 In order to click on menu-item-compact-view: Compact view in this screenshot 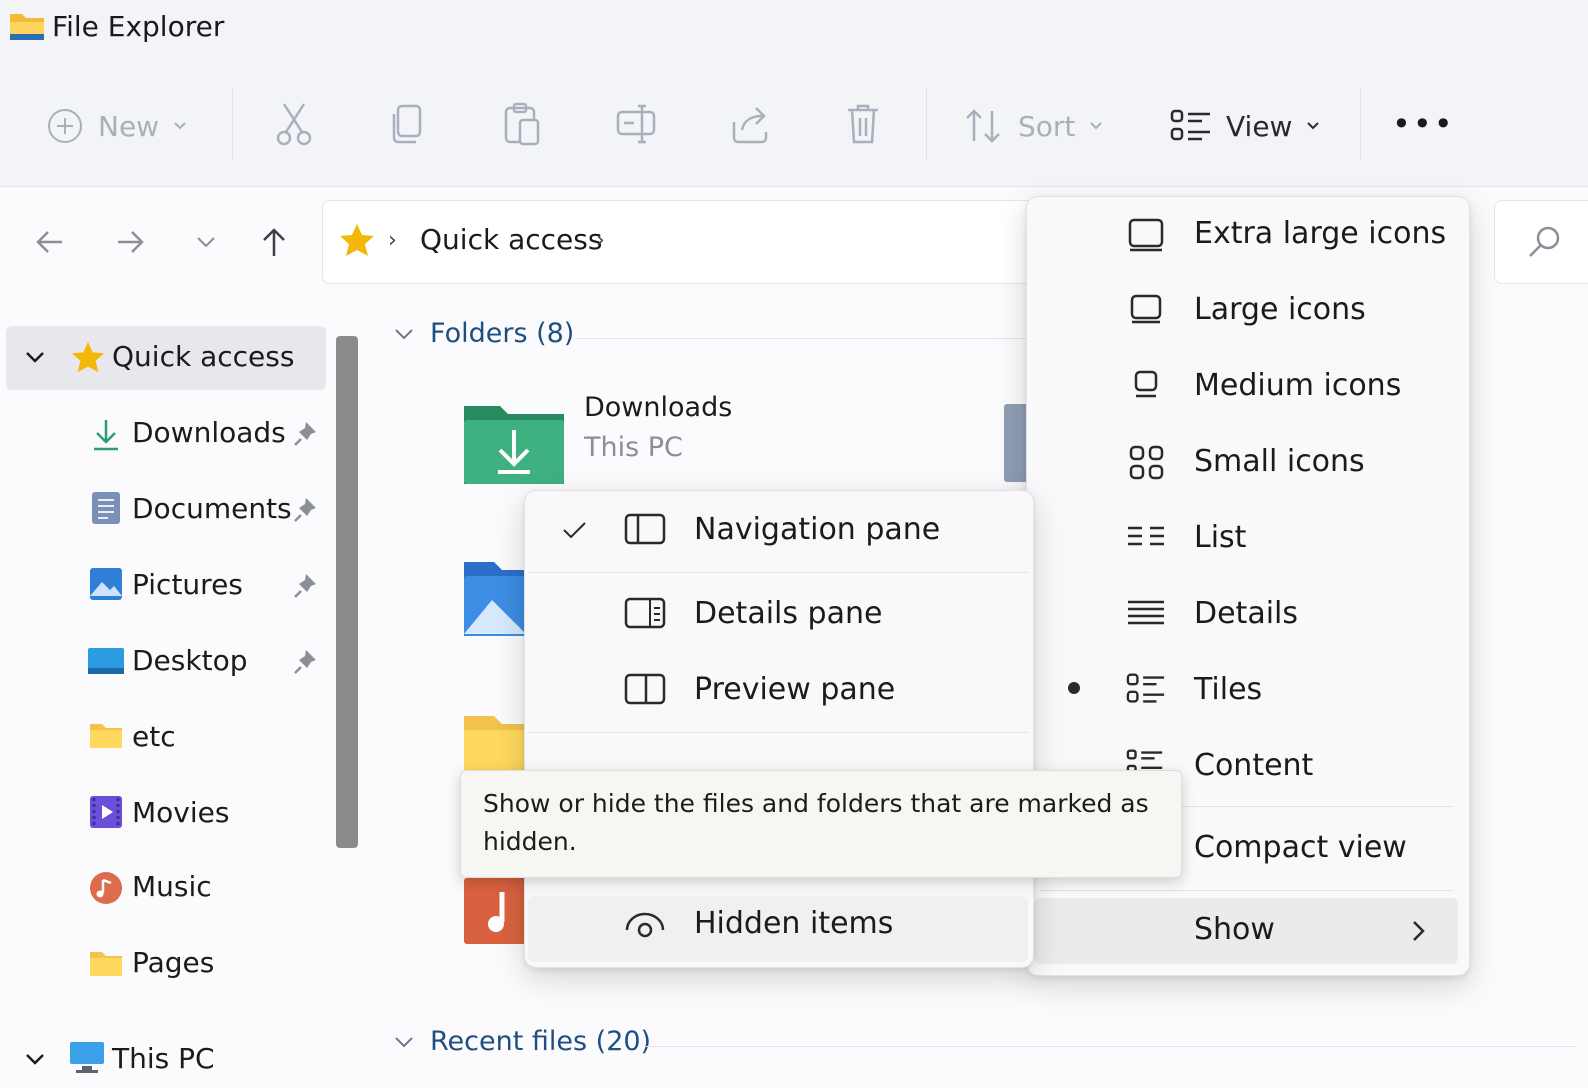, I will do `click(1300, 847)`.